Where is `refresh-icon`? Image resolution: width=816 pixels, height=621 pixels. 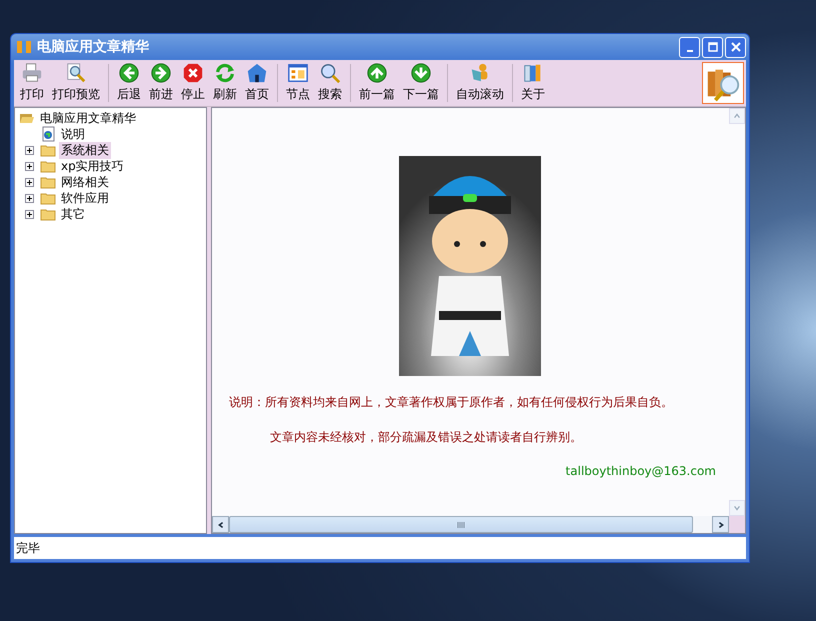 refresh-icon is located at coordinates (225, 73).